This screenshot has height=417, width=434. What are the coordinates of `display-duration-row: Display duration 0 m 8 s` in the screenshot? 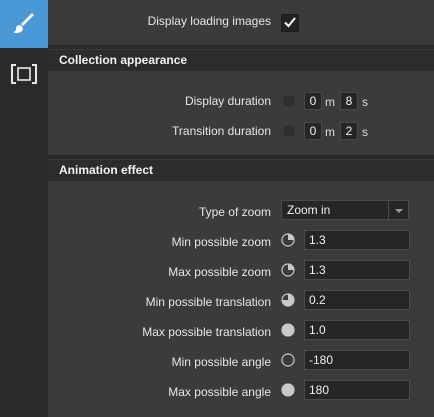 It's located at (241, 101).